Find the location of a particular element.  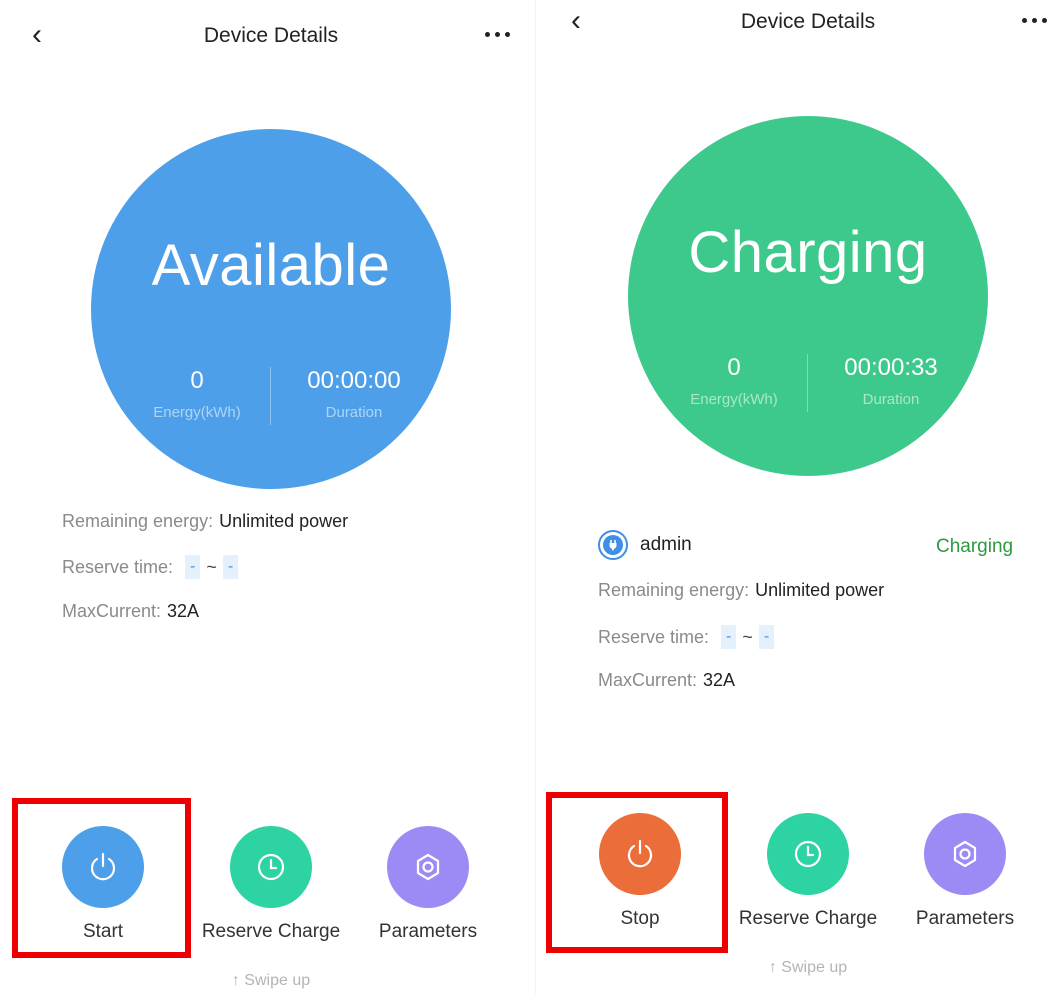

charging-status-text: Charging is located at coordinates (975, 546).